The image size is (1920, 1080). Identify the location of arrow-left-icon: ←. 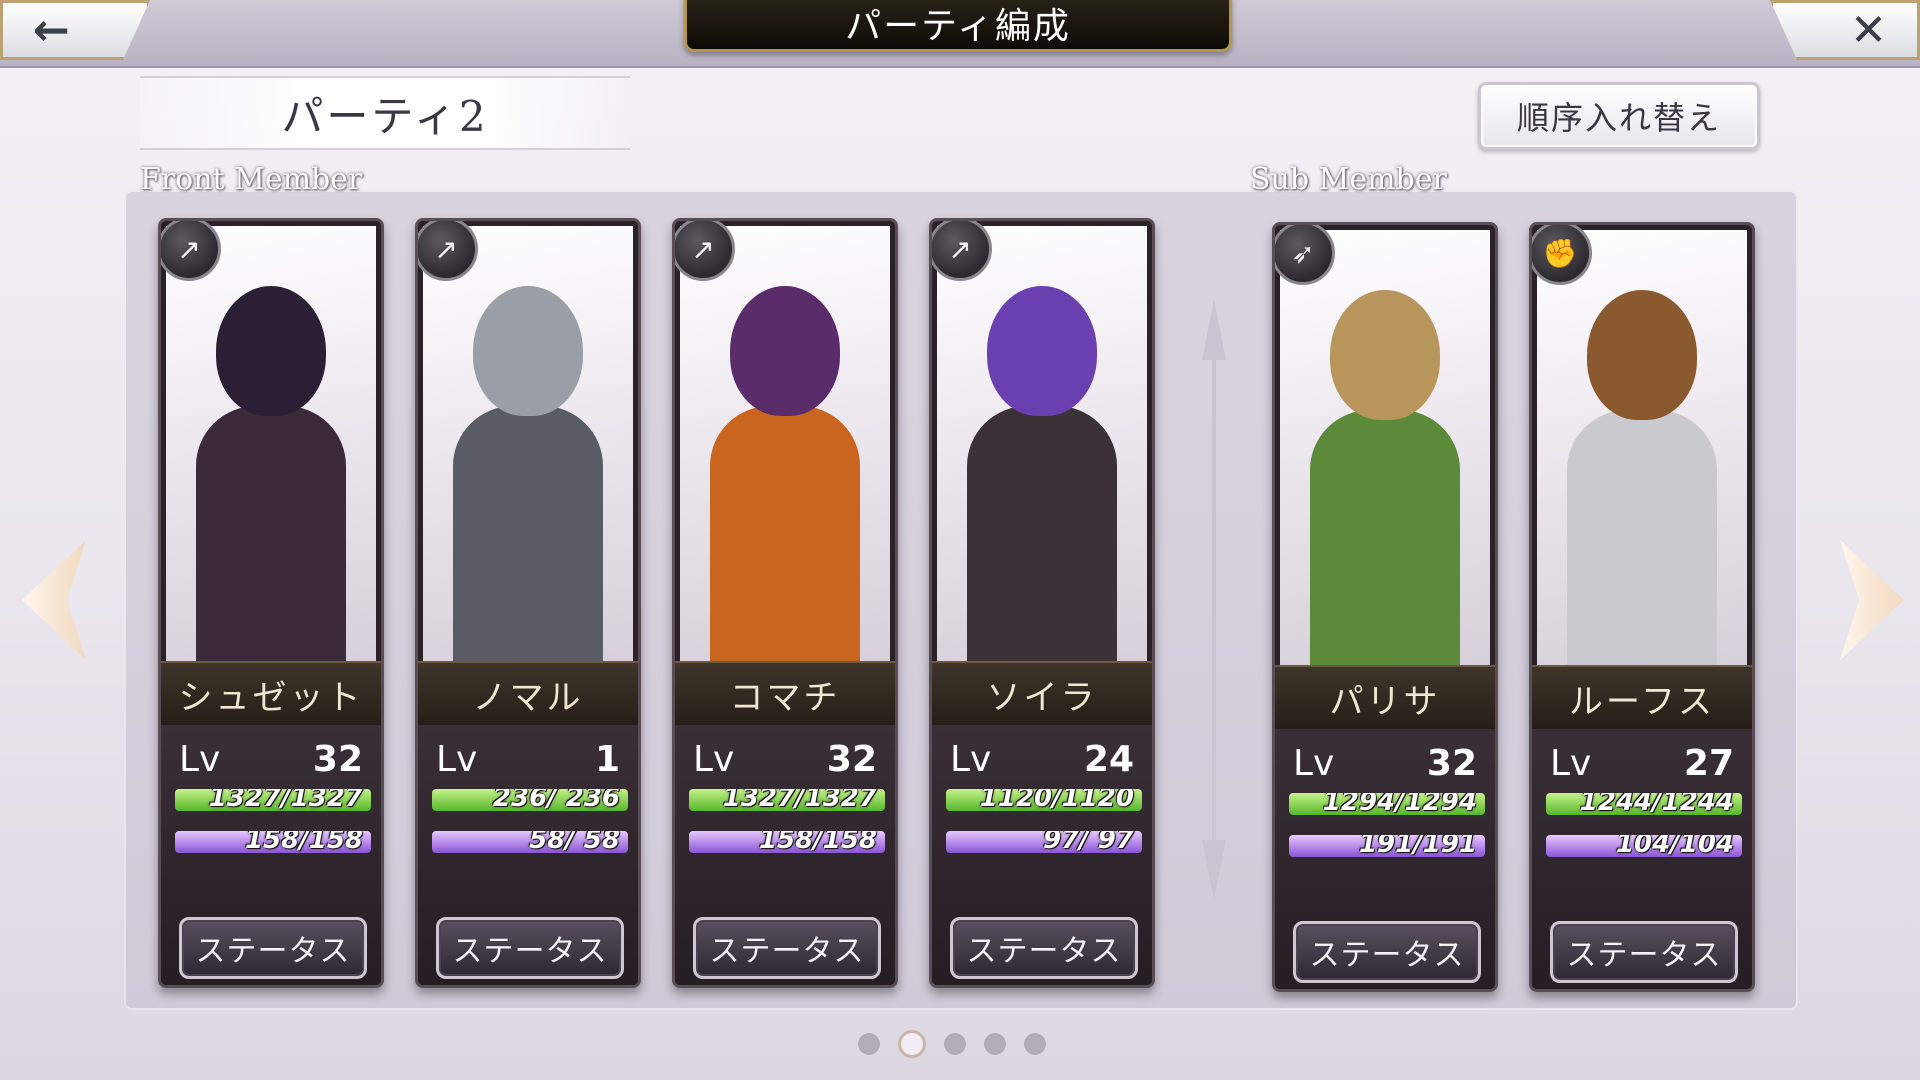
(51, 30).